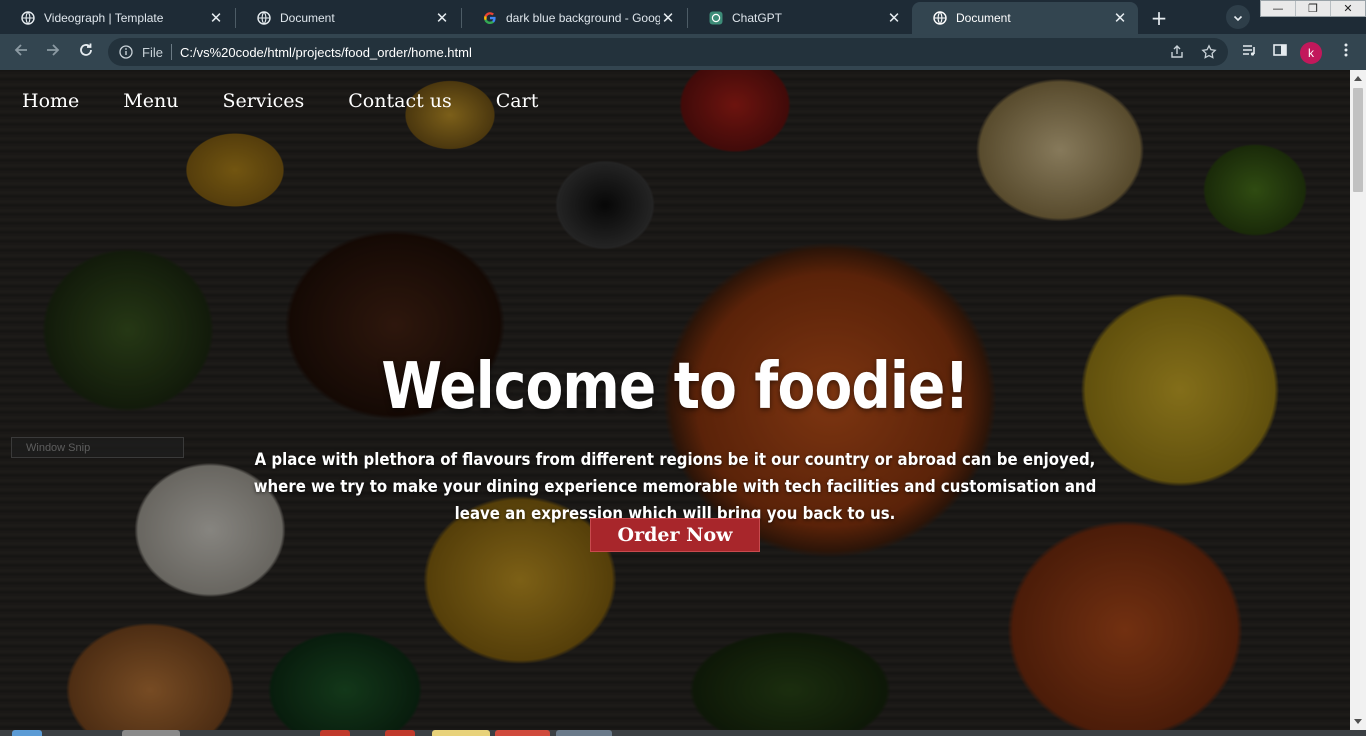  I want to click on hero-heading: Welcome to foodie!, so click(675, 387).